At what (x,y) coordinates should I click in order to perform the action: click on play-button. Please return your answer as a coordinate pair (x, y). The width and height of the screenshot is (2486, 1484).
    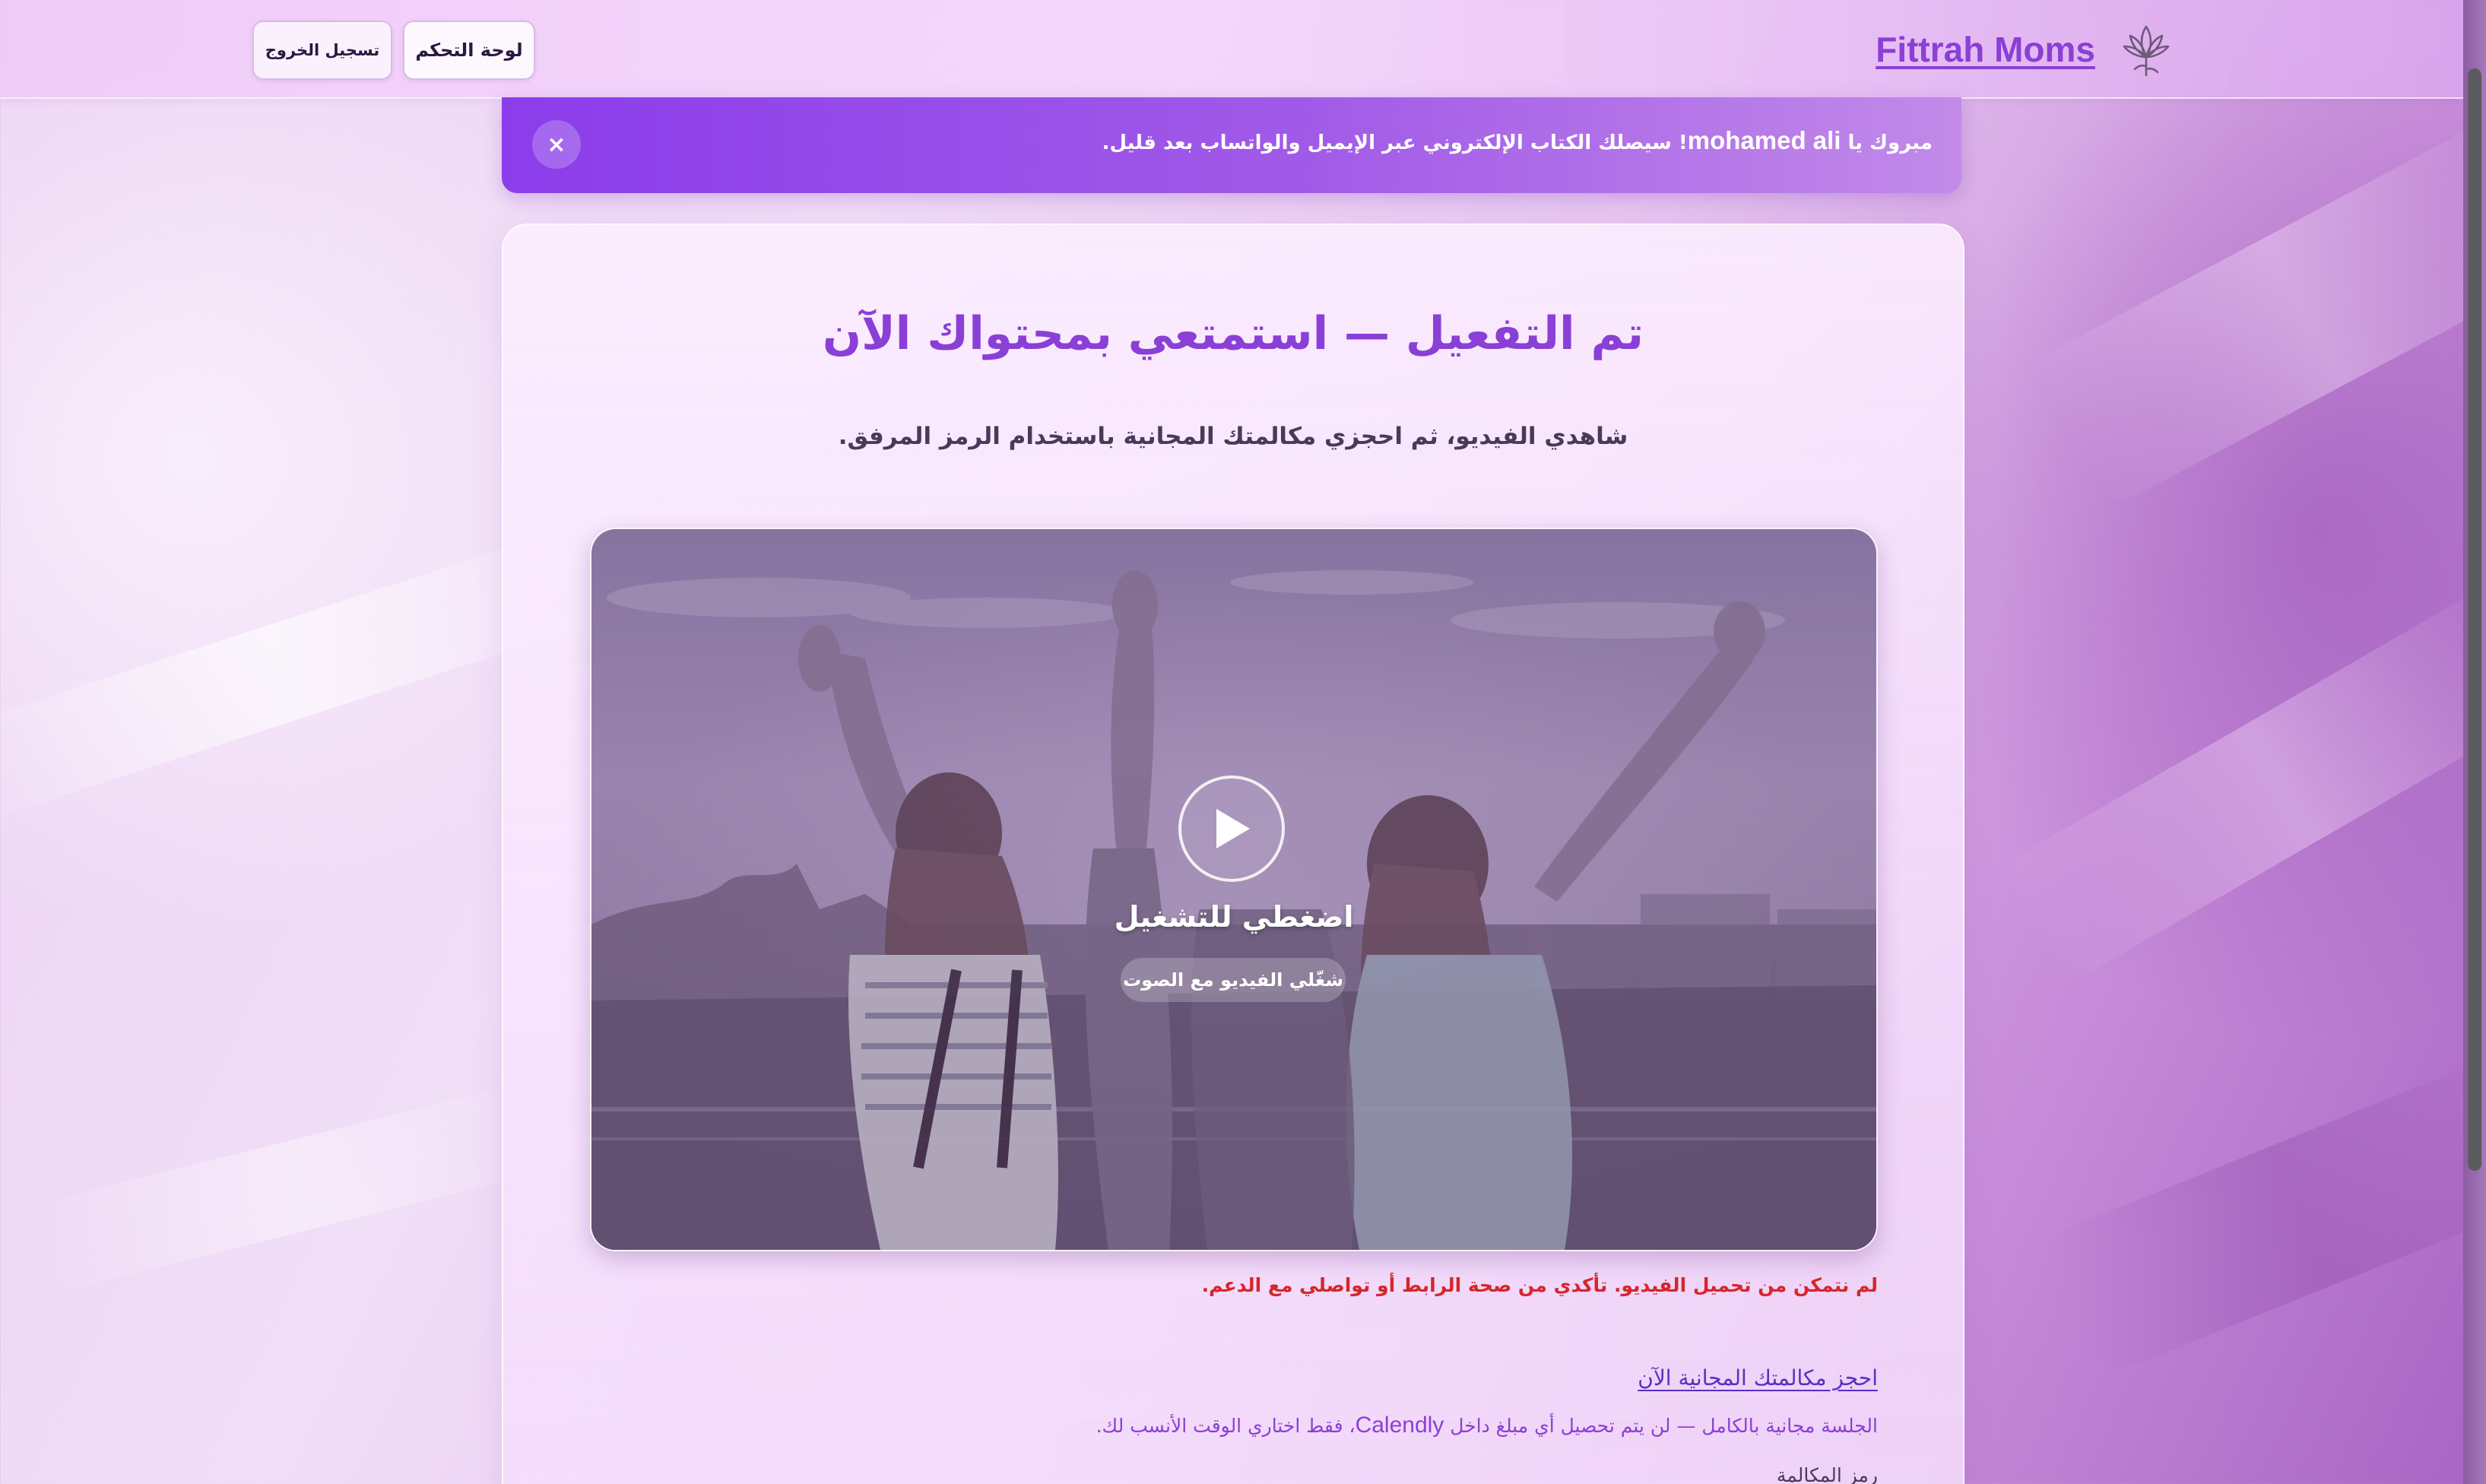
    Looking at the image, I should click on (1232, 828).